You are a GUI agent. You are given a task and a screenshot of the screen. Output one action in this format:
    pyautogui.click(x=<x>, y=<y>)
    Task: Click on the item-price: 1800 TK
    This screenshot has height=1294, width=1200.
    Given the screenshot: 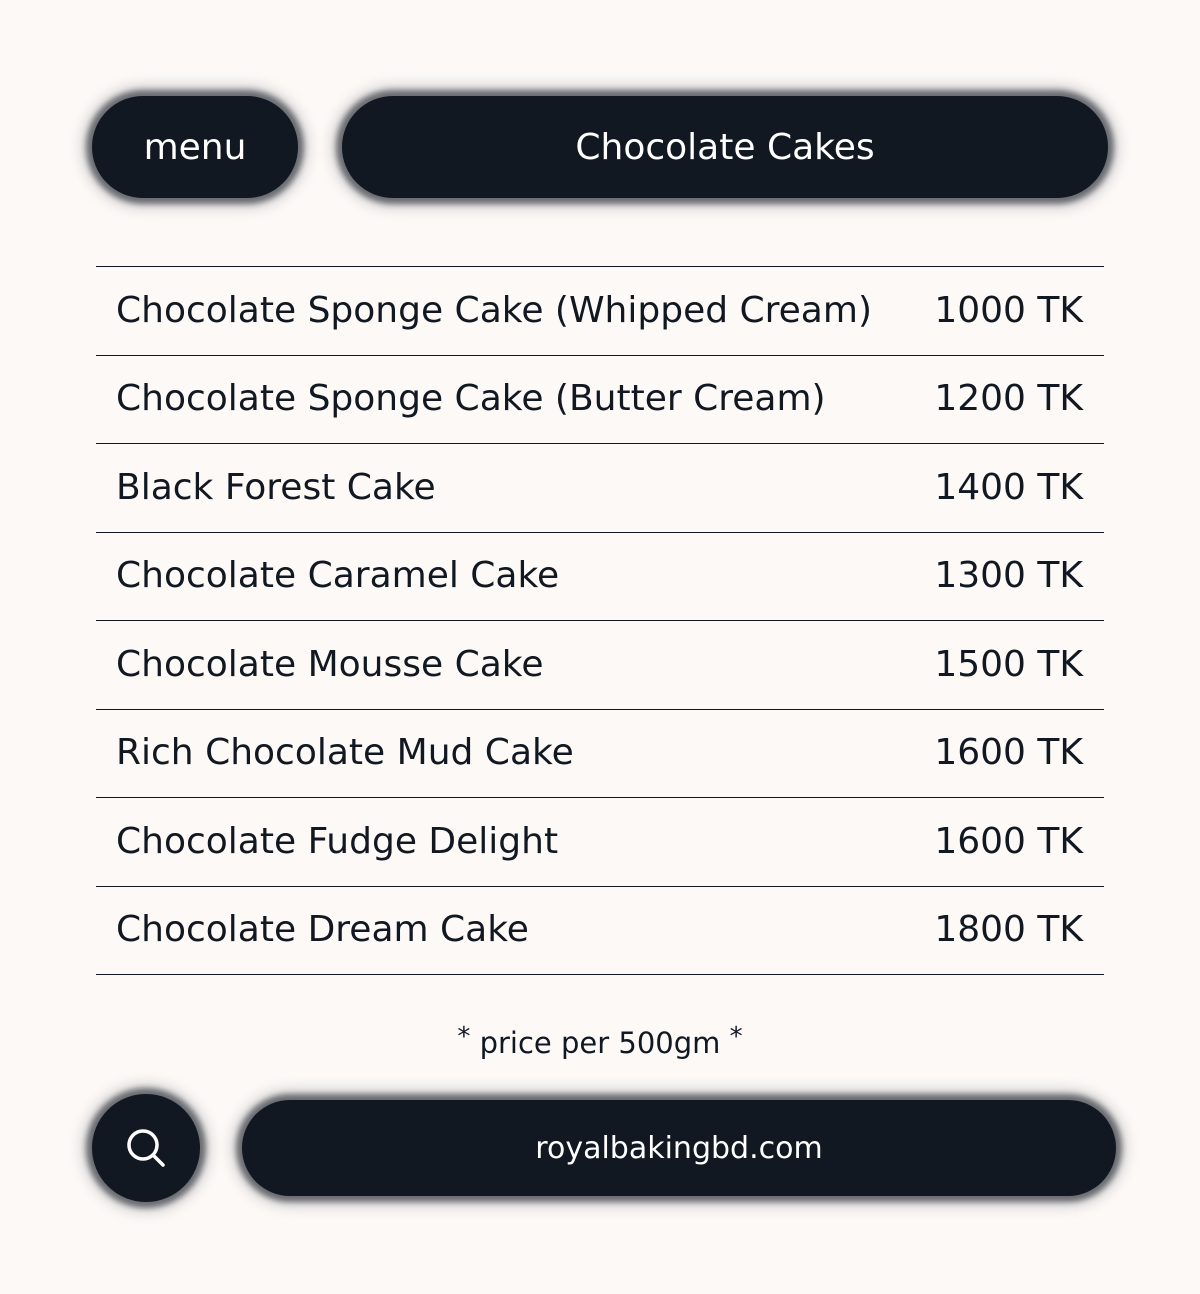 What is the action you would take?
    pyautogui.click(x=1008, y=930)
    